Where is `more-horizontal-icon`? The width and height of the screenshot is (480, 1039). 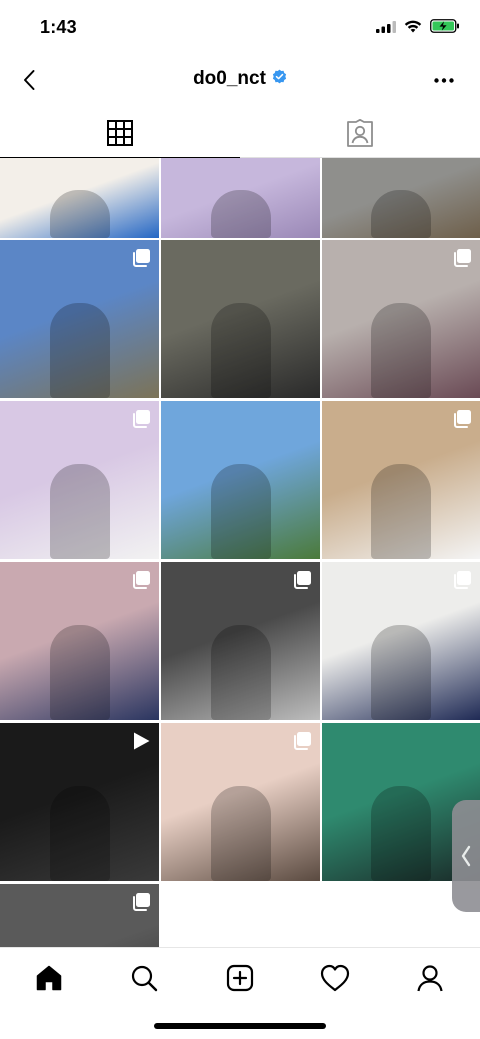 more-horizontal-icon is located at coordinates (444, 80).